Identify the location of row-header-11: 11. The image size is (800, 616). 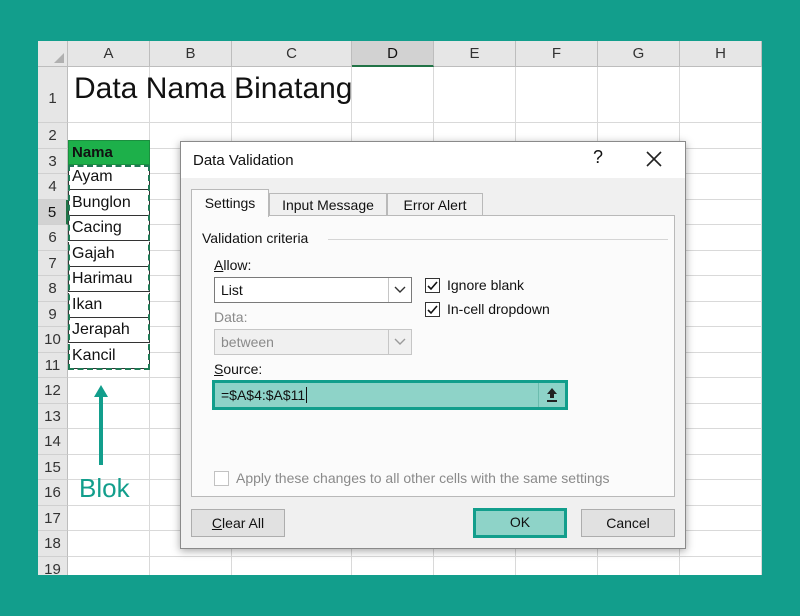
(53, 365).